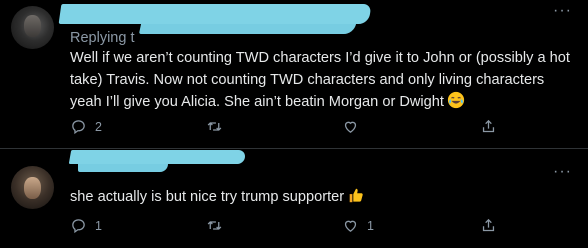  I want to click on reply-count: 1, so click(98, 225).